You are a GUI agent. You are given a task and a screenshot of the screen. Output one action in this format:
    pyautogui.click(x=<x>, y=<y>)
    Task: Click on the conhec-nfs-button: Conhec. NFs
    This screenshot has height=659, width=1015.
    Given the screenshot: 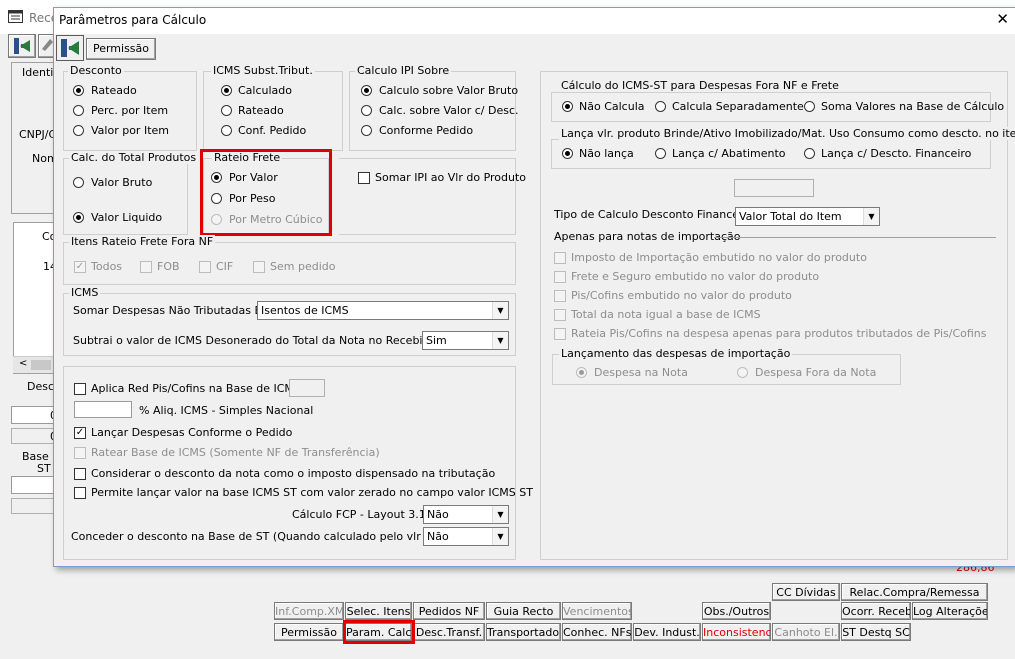 What is the action you would take?
    pyautogui.click(x=597, y=632)
    